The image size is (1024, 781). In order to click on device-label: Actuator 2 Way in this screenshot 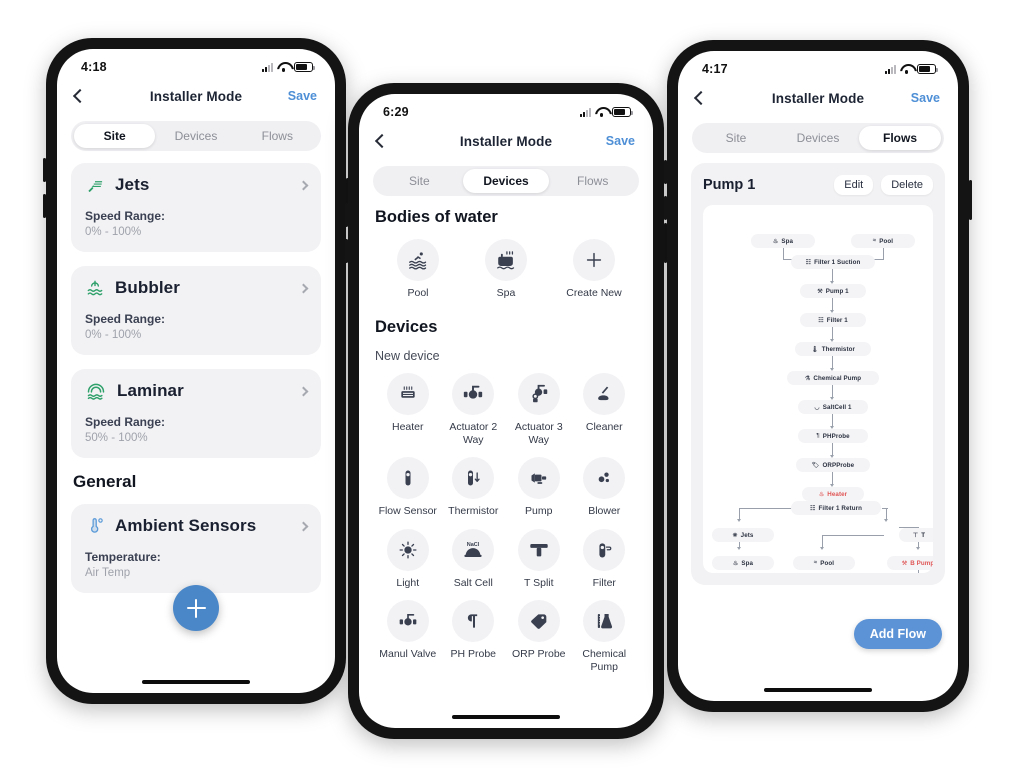, I will do `click(473, 434)`.